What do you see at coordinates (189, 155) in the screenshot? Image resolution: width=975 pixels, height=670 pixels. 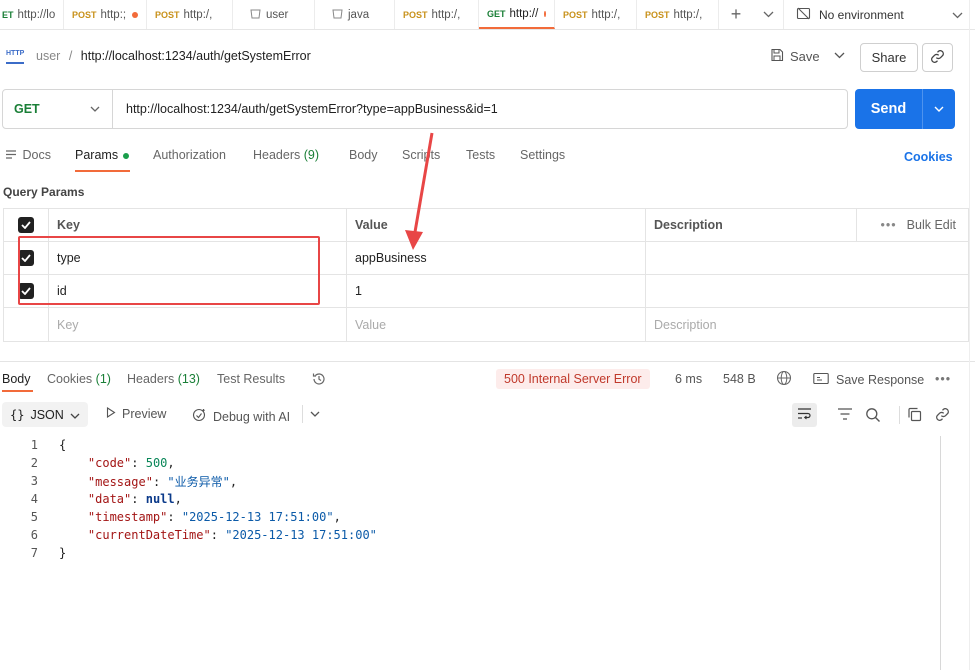 I see `tab-authorization: Authorization` at bounding box center [189, 155].